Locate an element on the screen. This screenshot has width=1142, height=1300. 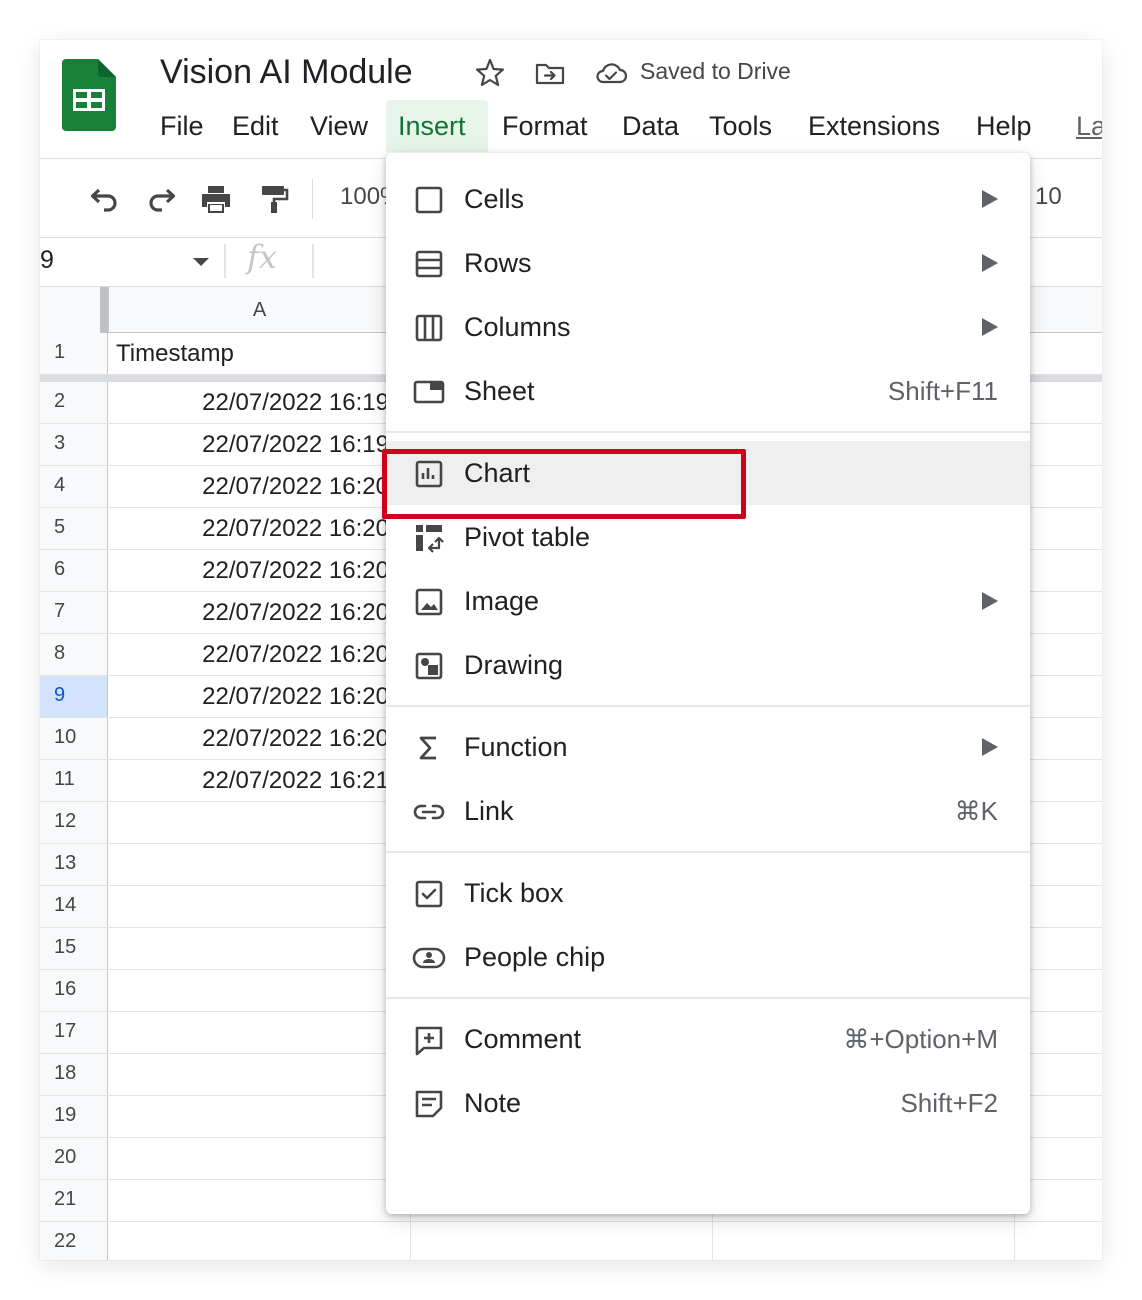
menu-item-rows: Rows is located at coordinates (708, 263).